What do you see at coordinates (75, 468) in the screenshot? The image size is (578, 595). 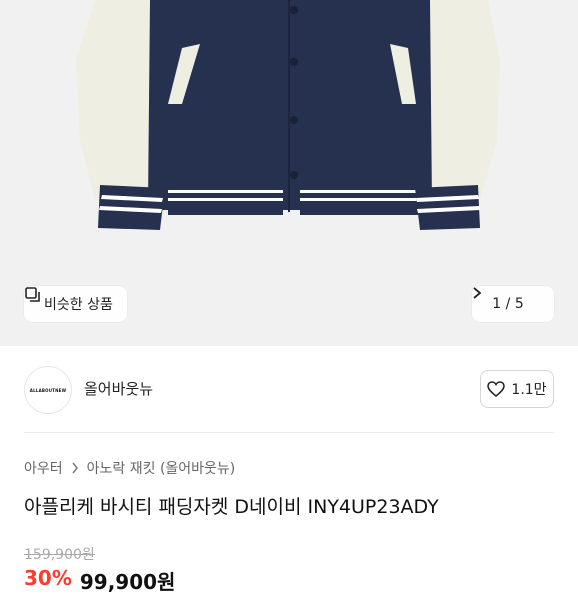 I see `breadcrumb-chevron-icon` at bounding box center [75, 468].